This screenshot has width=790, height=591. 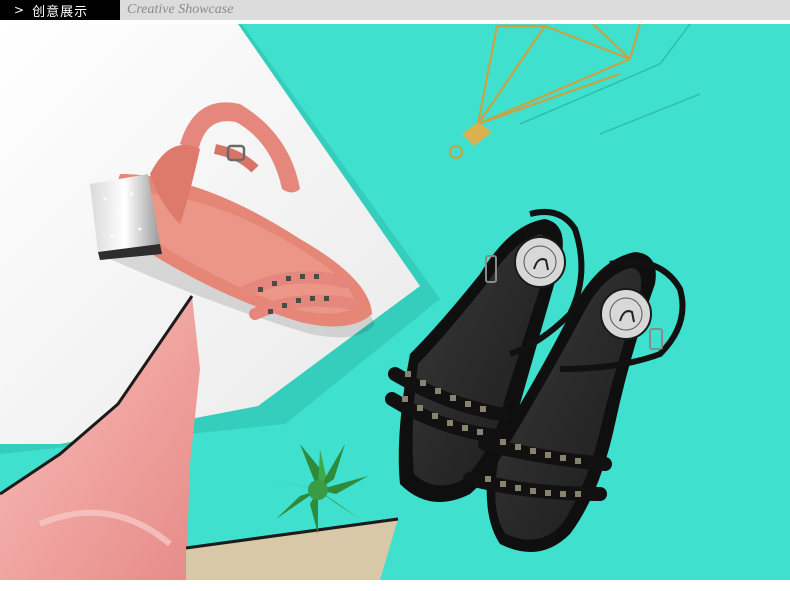 What do you see at coordinates (20, 10) in the screenshot?
I see `chevron-right-icon: >` at bounding box center [20, 10].